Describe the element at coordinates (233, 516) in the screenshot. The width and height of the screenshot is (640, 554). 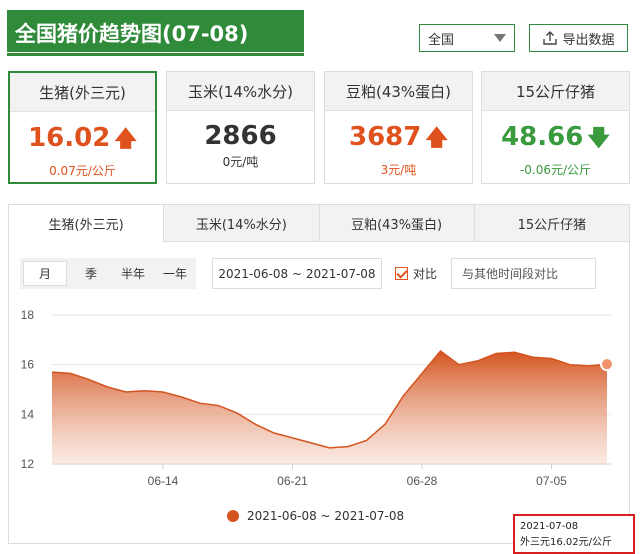
I see `legend-dot` at that location.